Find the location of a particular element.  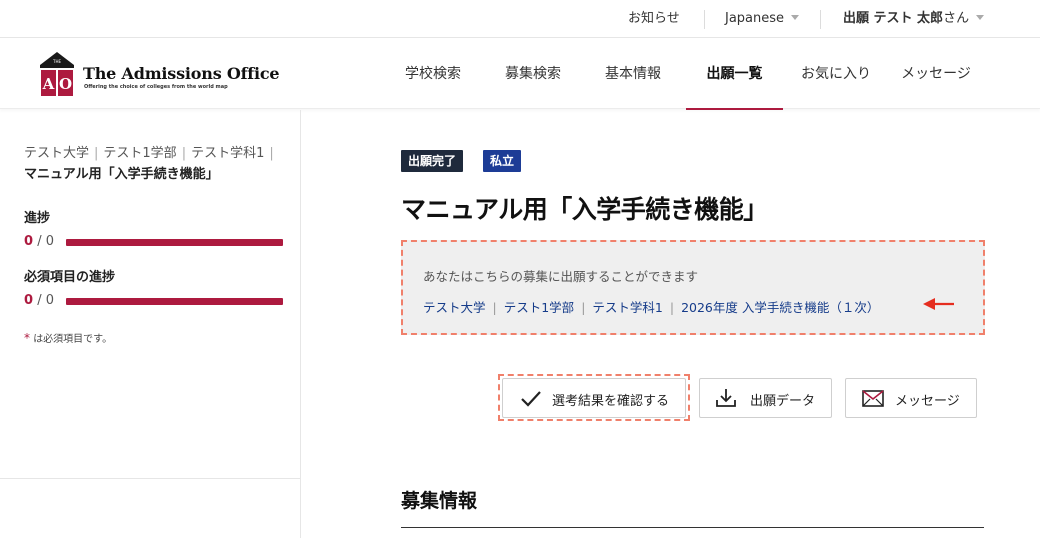

required-progress-total: / 0 is located at coordinates (45, 300).